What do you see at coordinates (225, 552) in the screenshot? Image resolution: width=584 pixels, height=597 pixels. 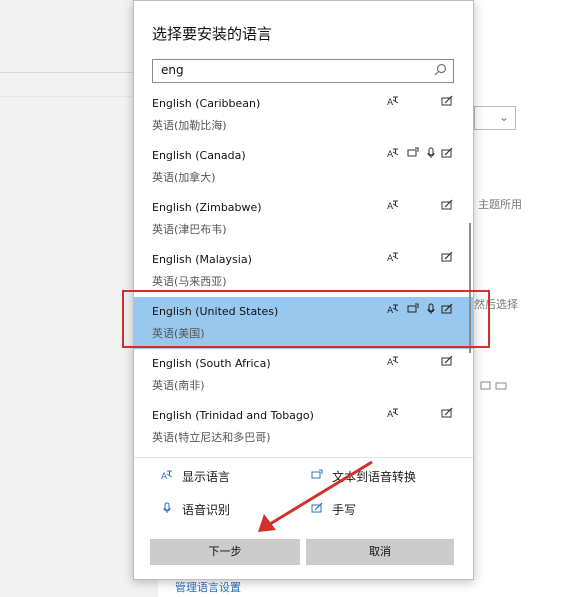 I see `next-button: 下一步` at bounding box center [225, 552].